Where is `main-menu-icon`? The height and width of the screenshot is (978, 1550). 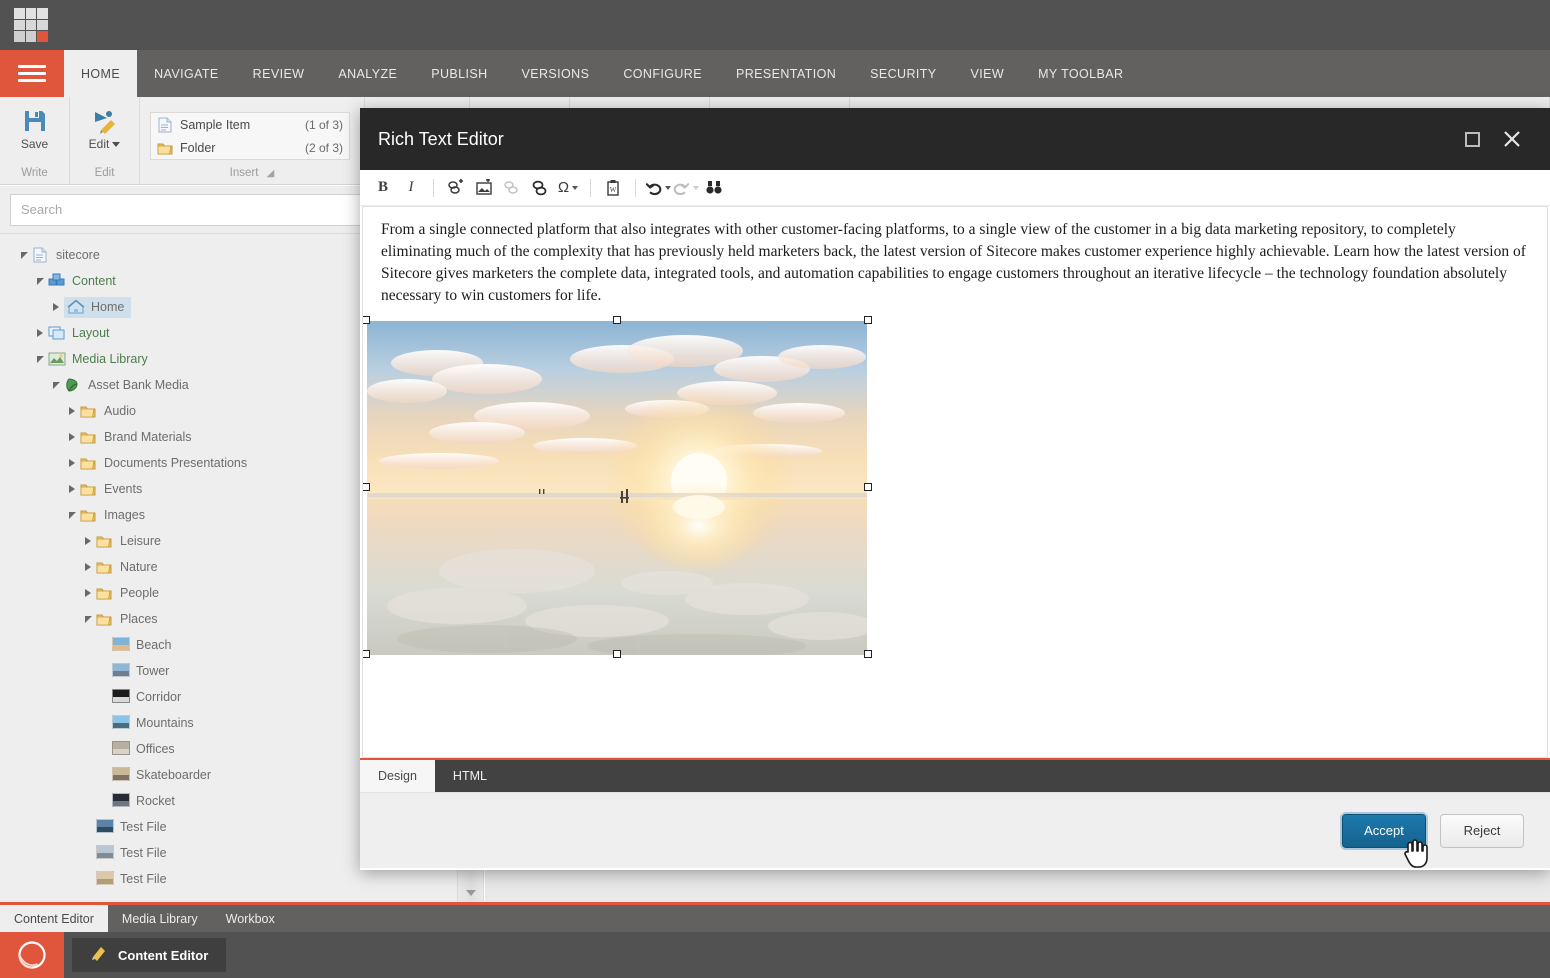 main-menu-icon is located at coordinates (32, 73).